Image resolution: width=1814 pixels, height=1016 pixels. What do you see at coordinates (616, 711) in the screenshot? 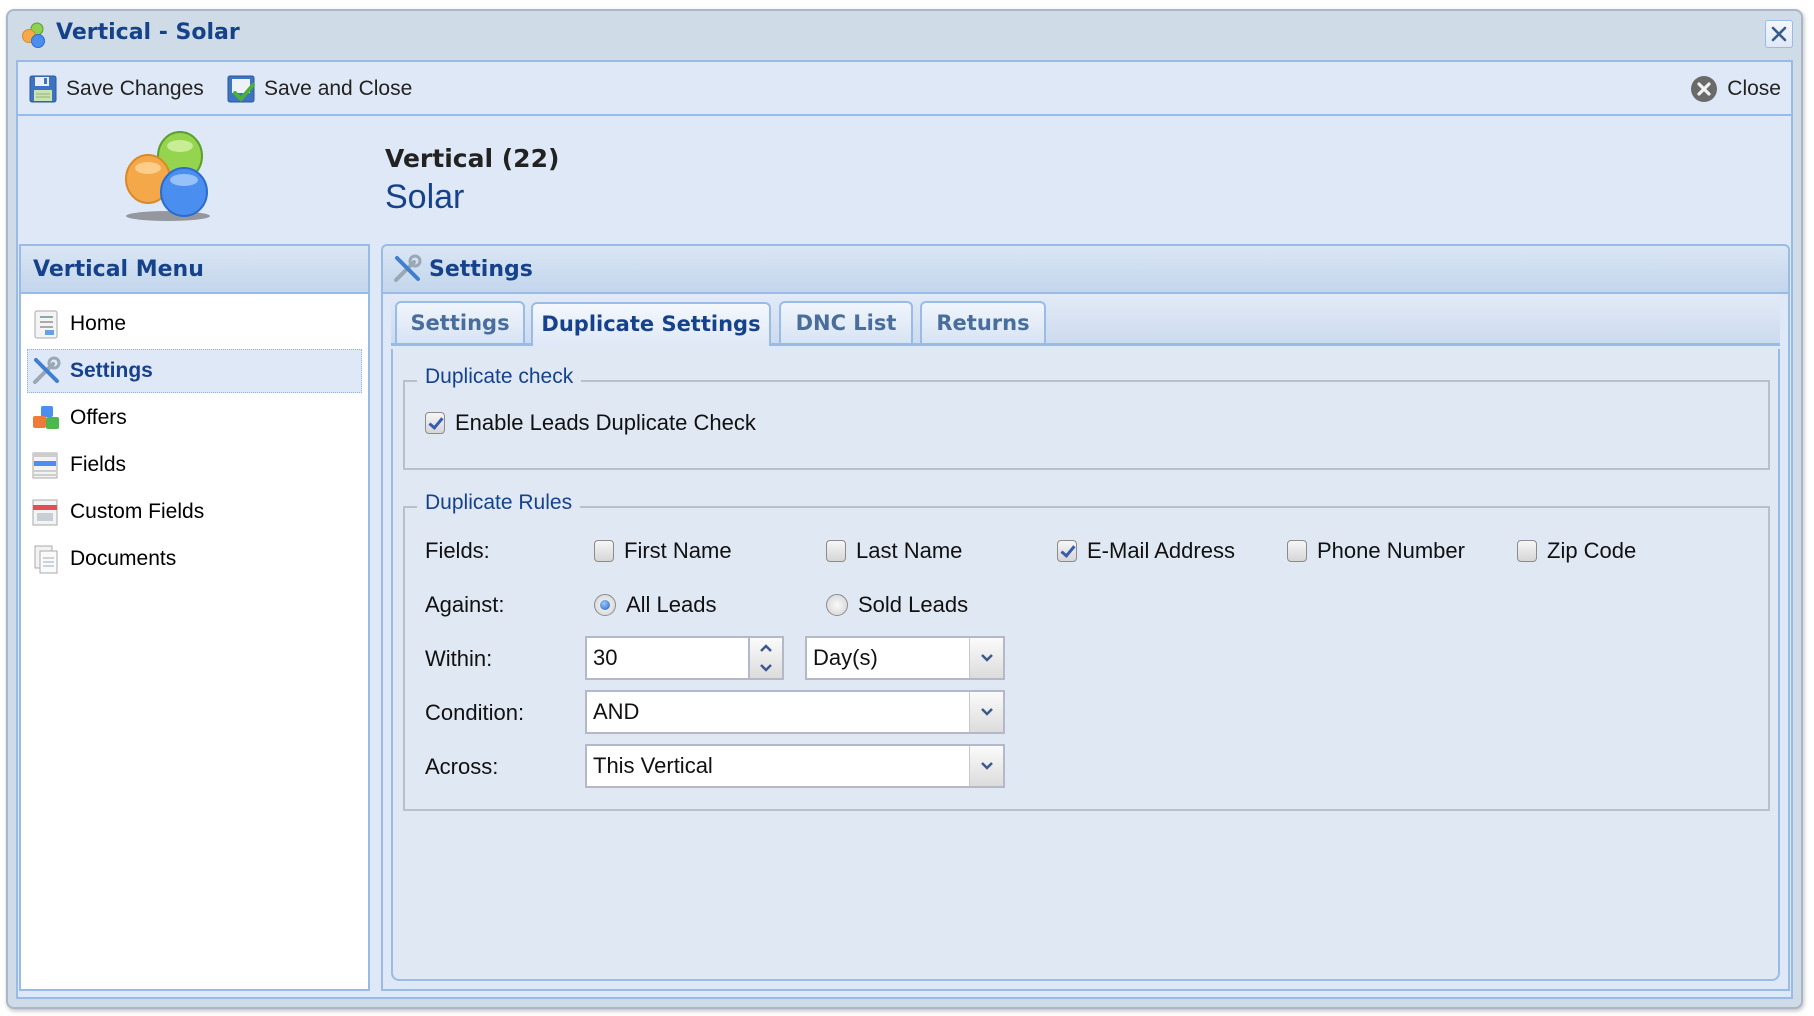
I see `condition-value: AND` at bounding box center [616, 711].